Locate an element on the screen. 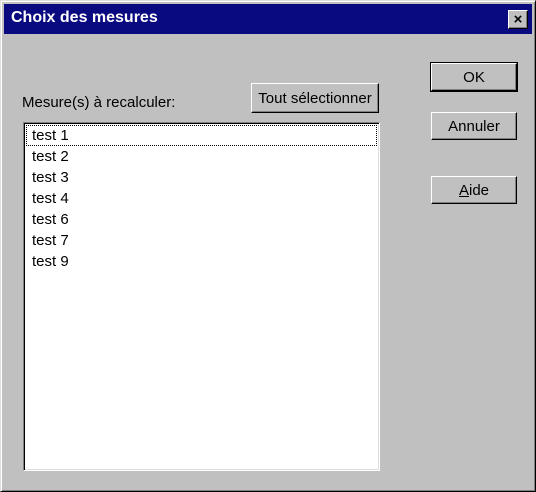 The image size is (536, 492). ok-button: OK is located at coordinates (474, 77).